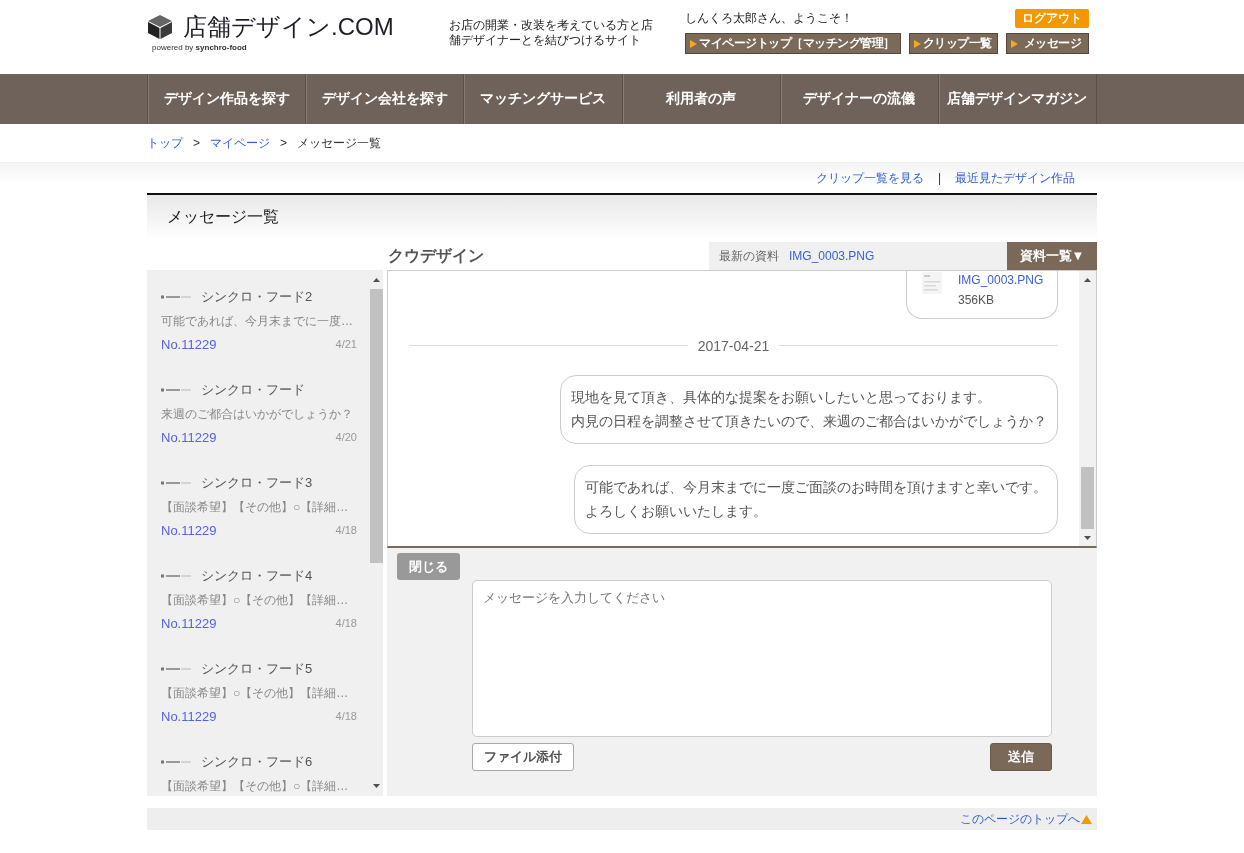  What do you see at coordinates (257, 762) in the screenshot?
I see `thread-name: シンクロ・フード6` at bounding box center [257, 762].